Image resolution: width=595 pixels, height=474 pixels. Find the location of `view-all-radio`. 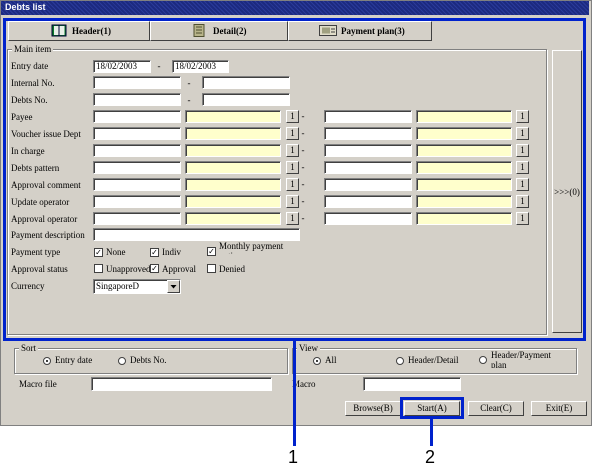

view-all-radio is located at coordinates (317, 361).